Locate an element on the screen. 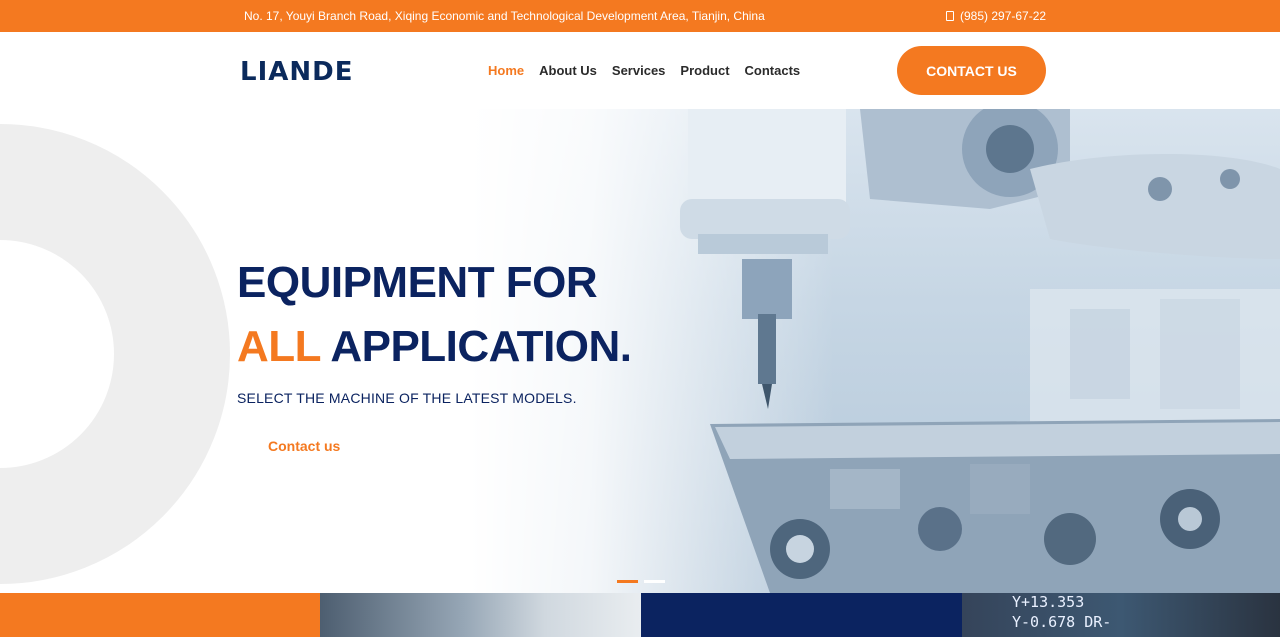 This screenshot has height=637, width=1280. nav-home: Home is located at coordinates (506, 70).